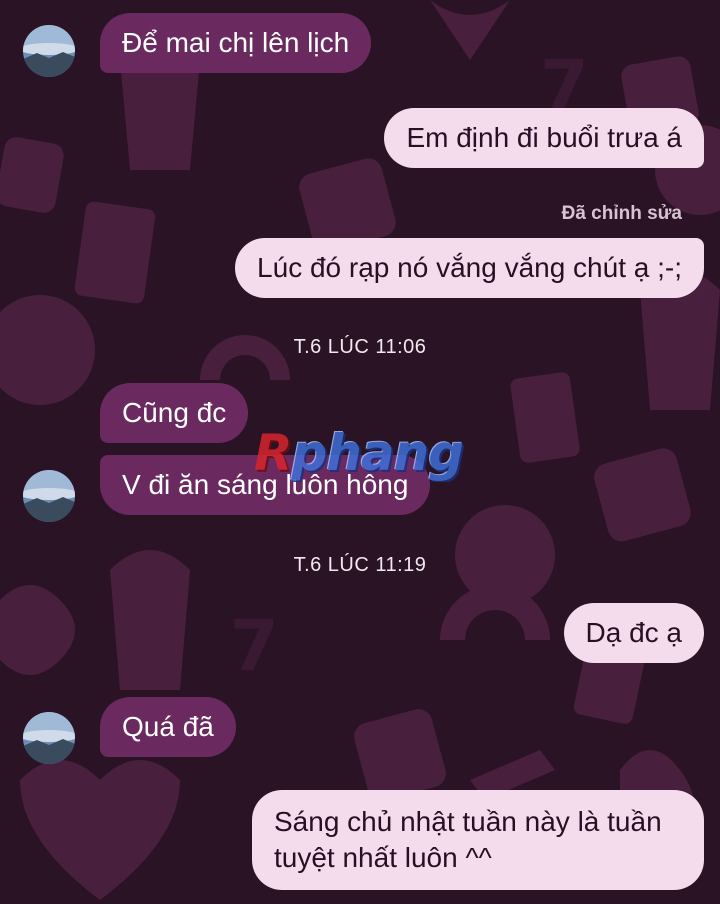  I want to click on message-bubble-outgoing: Em định đi buổi trưa á, so click(544, 138).